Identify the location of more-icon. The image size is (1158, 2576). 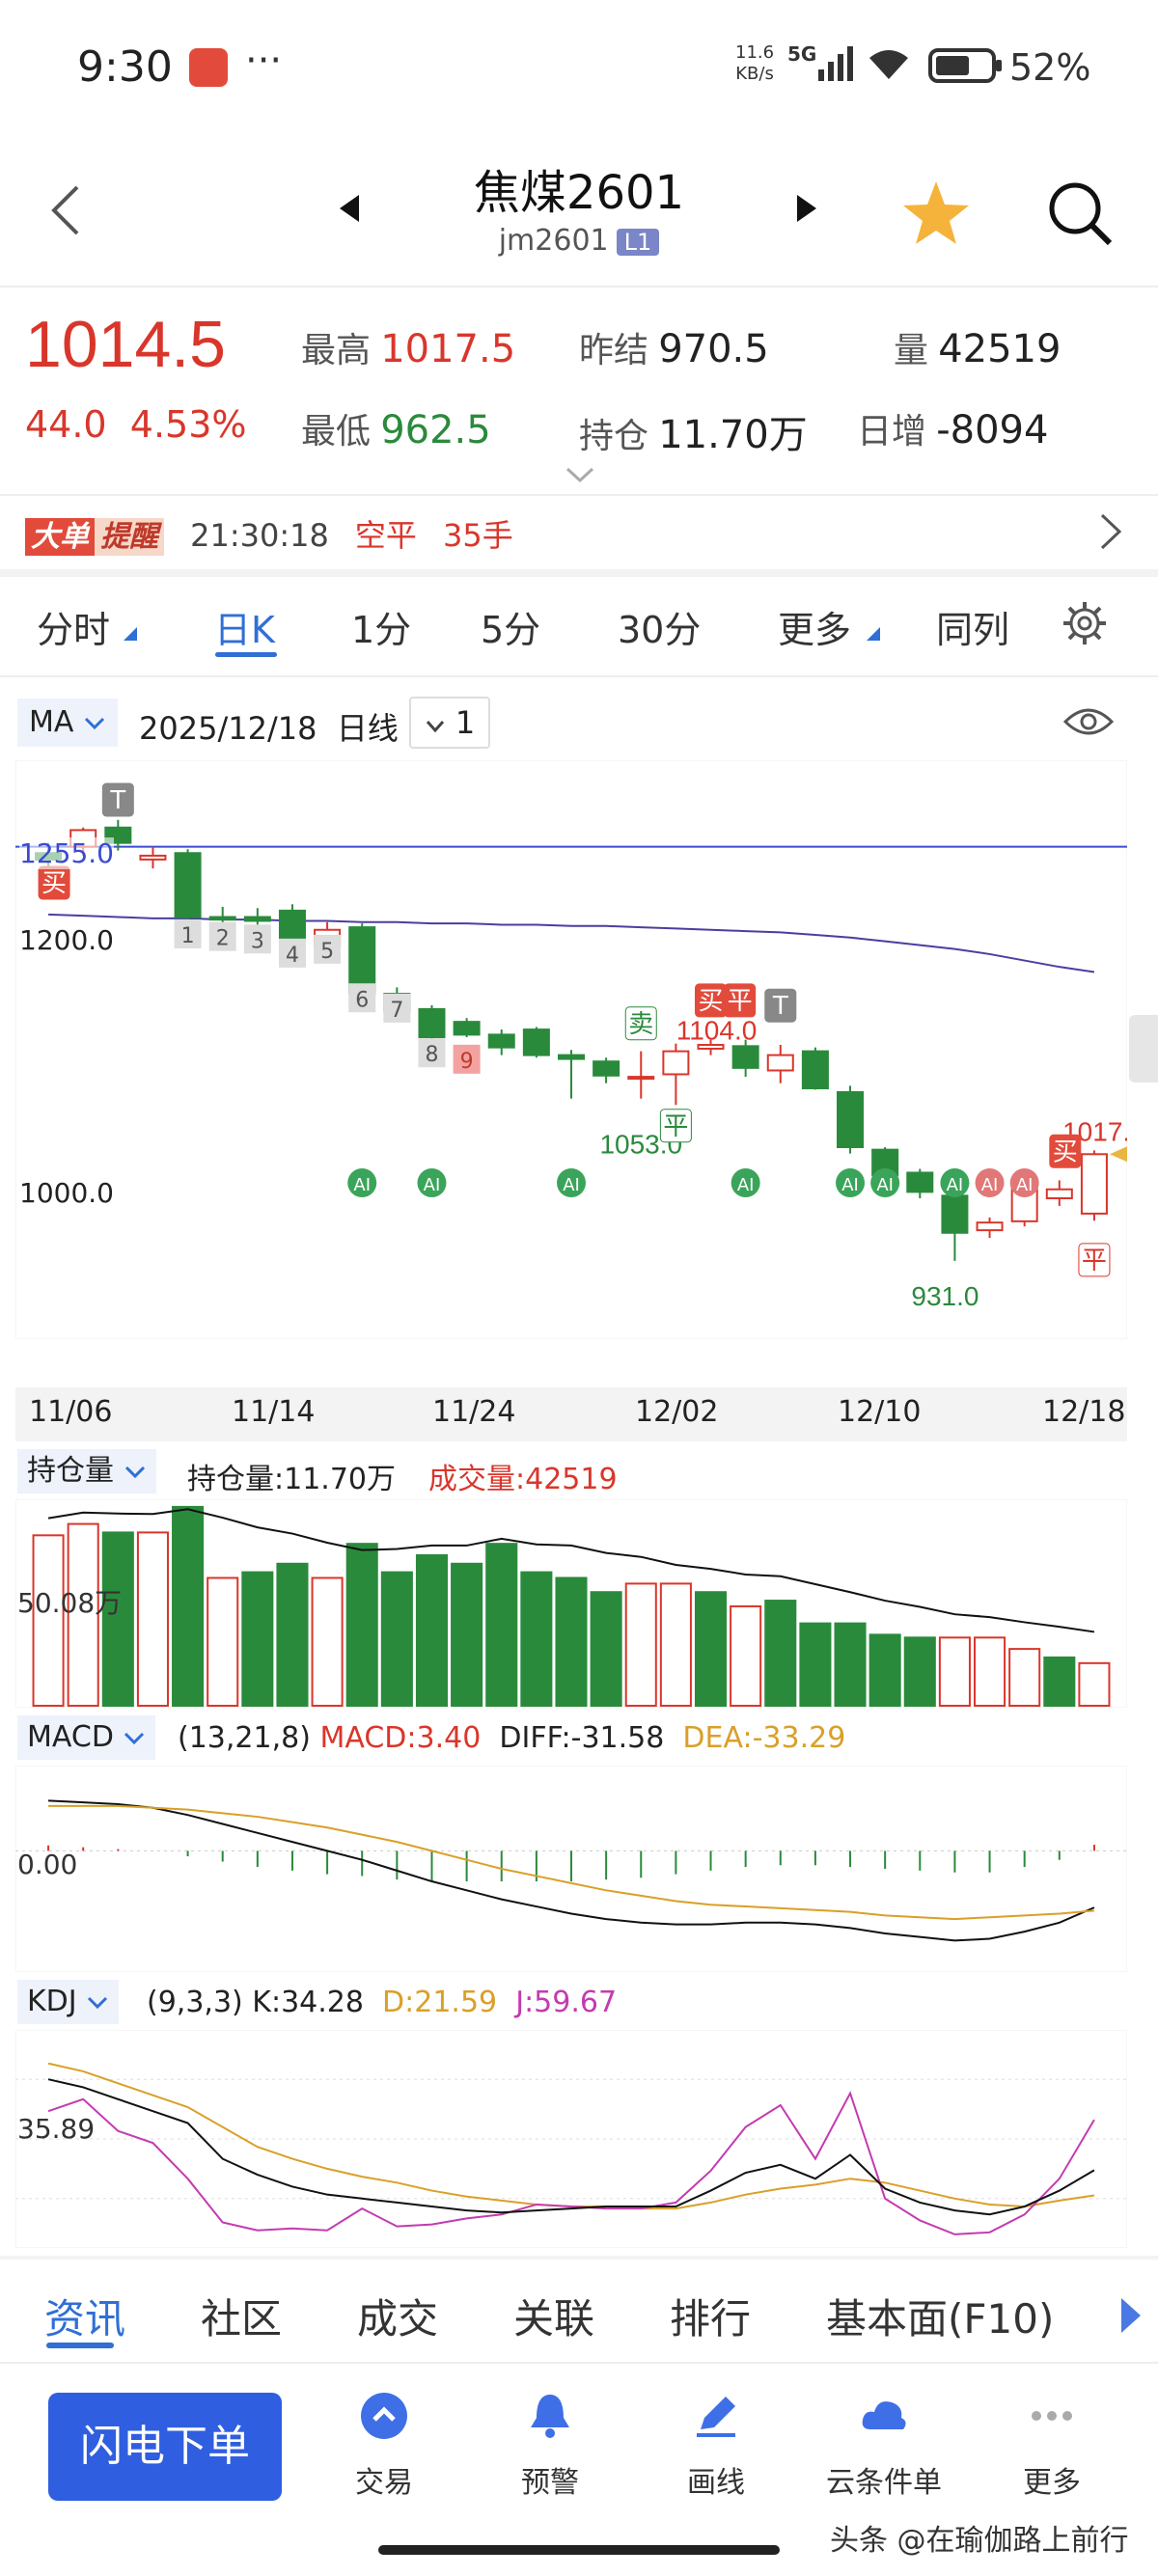
(1052, 2416).